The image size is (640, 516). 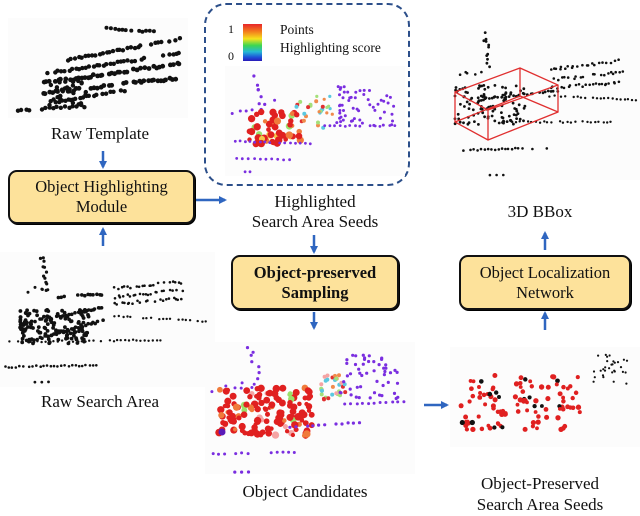 I want to click on legend-colorbar, so click(x=252, y=42).